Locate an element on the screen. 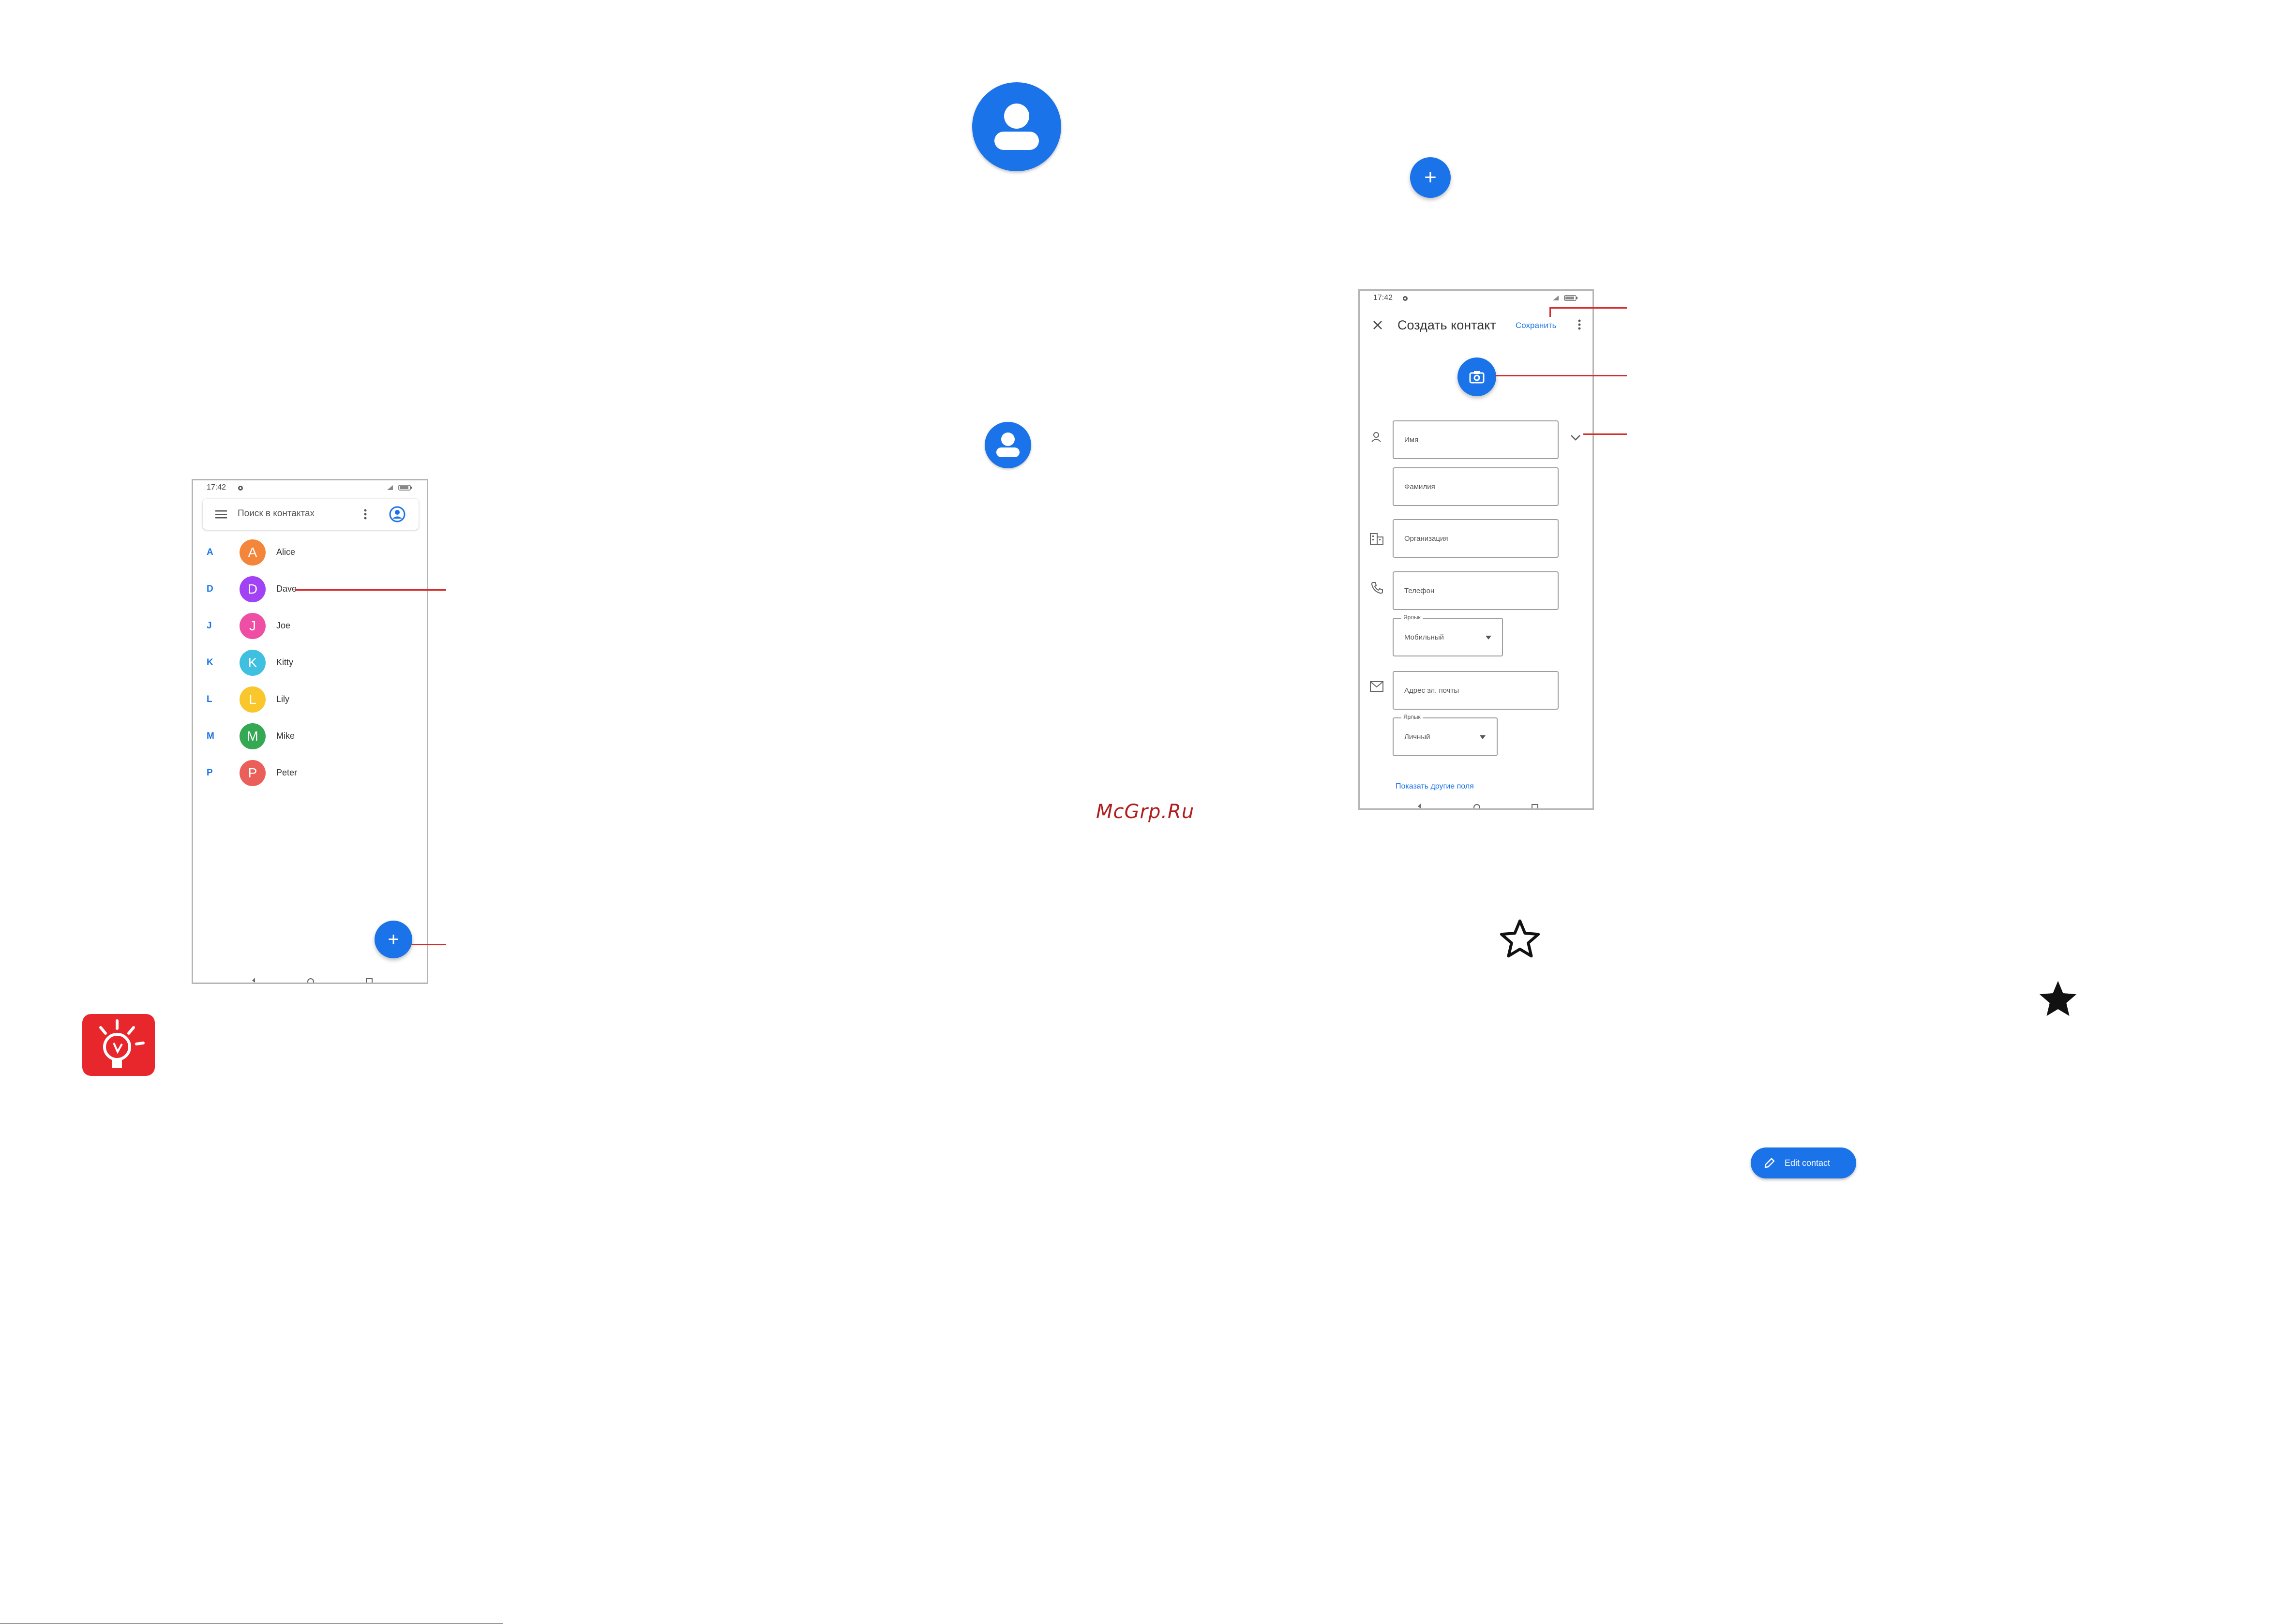 Image resolution: width=2283 pixels, height=1624 pixels. tip-lightbulb-icon is located at coordinates (118, 1045).